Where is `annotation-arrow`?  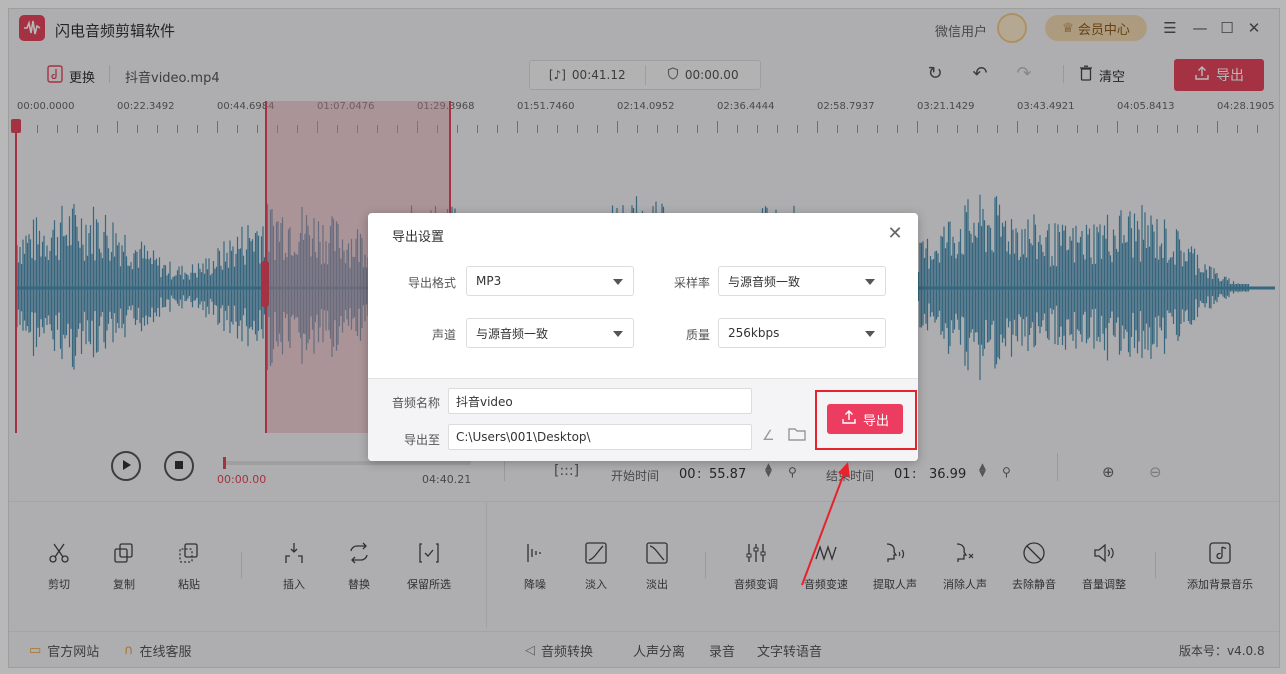
annotation-arrow is located at coordinates (825, 524).